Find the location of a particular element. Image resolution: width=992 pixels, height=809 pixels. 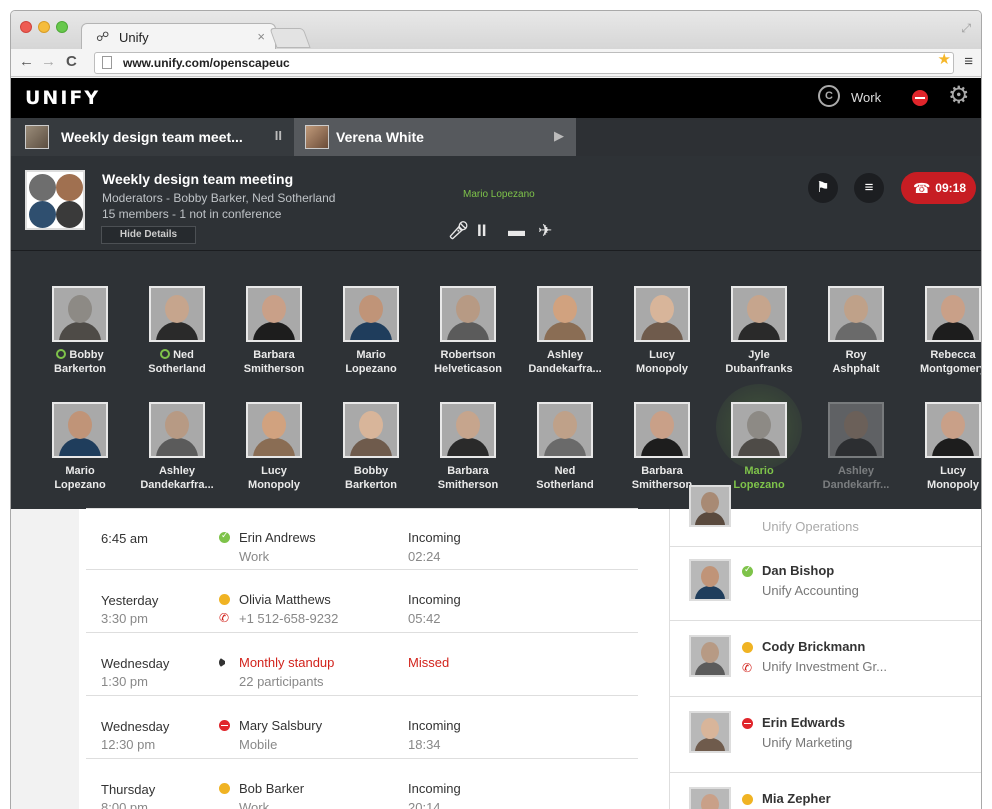

contact-row: Erin Edwards Unify Marketing is located at coordinates (825, 735).